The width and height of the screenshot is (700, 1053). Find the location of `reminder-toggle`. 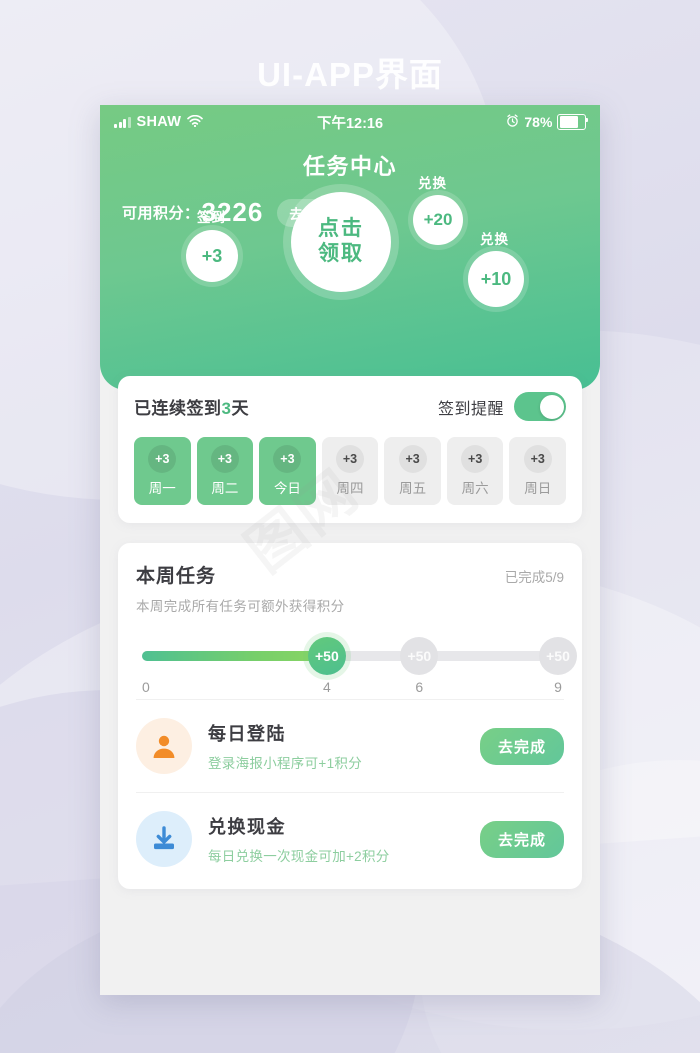

reminder-toggle is located at coordinates (540, 406).